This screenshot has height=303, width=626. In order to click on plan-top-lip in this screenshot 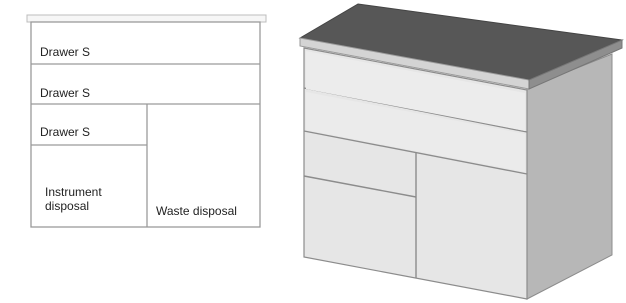, I will do `click(146, 18)`.